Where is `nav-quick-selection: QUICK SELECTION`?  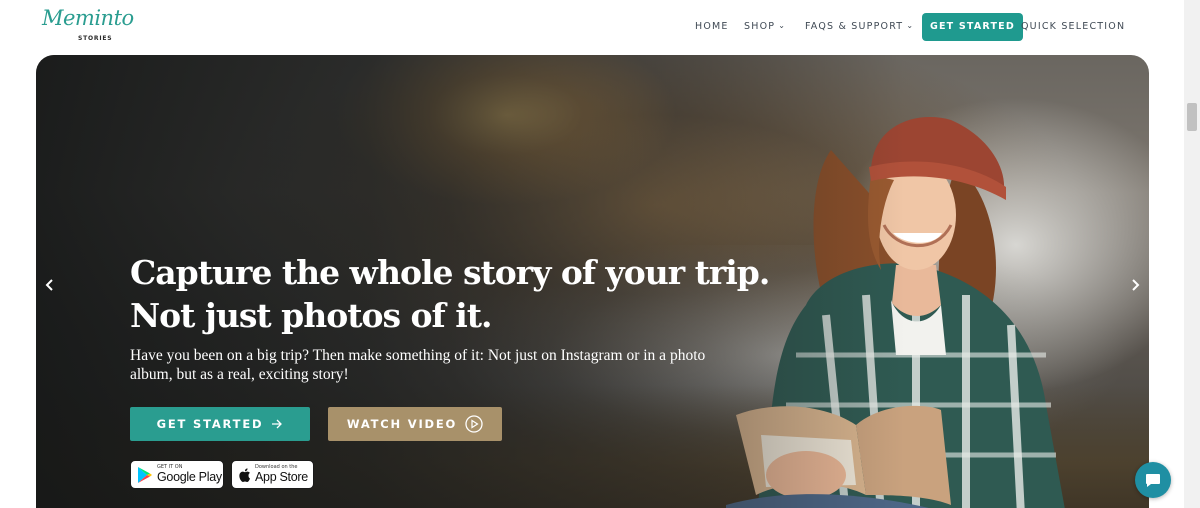 nav-quick-selection: QUICK SELECTION is located at coordinates (1073, 27).